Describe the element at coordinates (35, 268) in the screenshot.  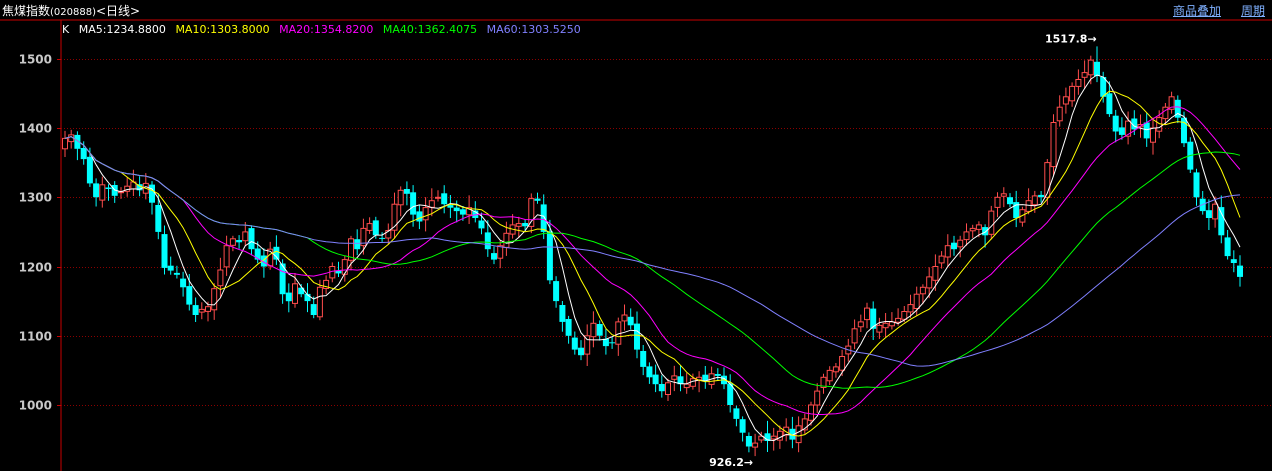
I see `y-tick-label: 1200` at that location.